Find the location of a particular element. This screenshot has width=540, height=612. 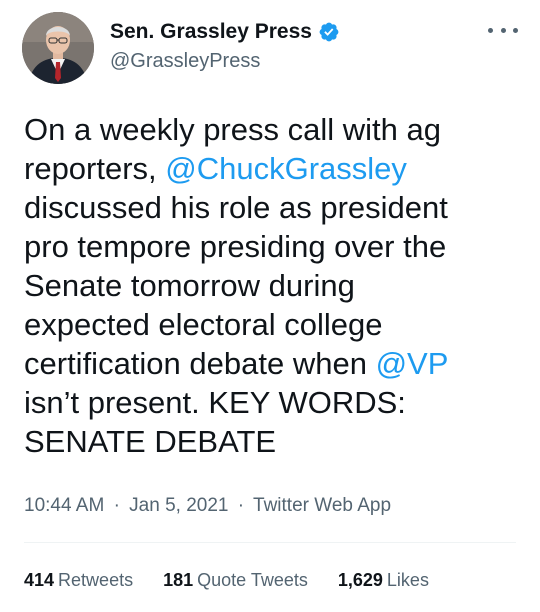

quote-tweets-count: 181 is located at coordinates (178, 580).